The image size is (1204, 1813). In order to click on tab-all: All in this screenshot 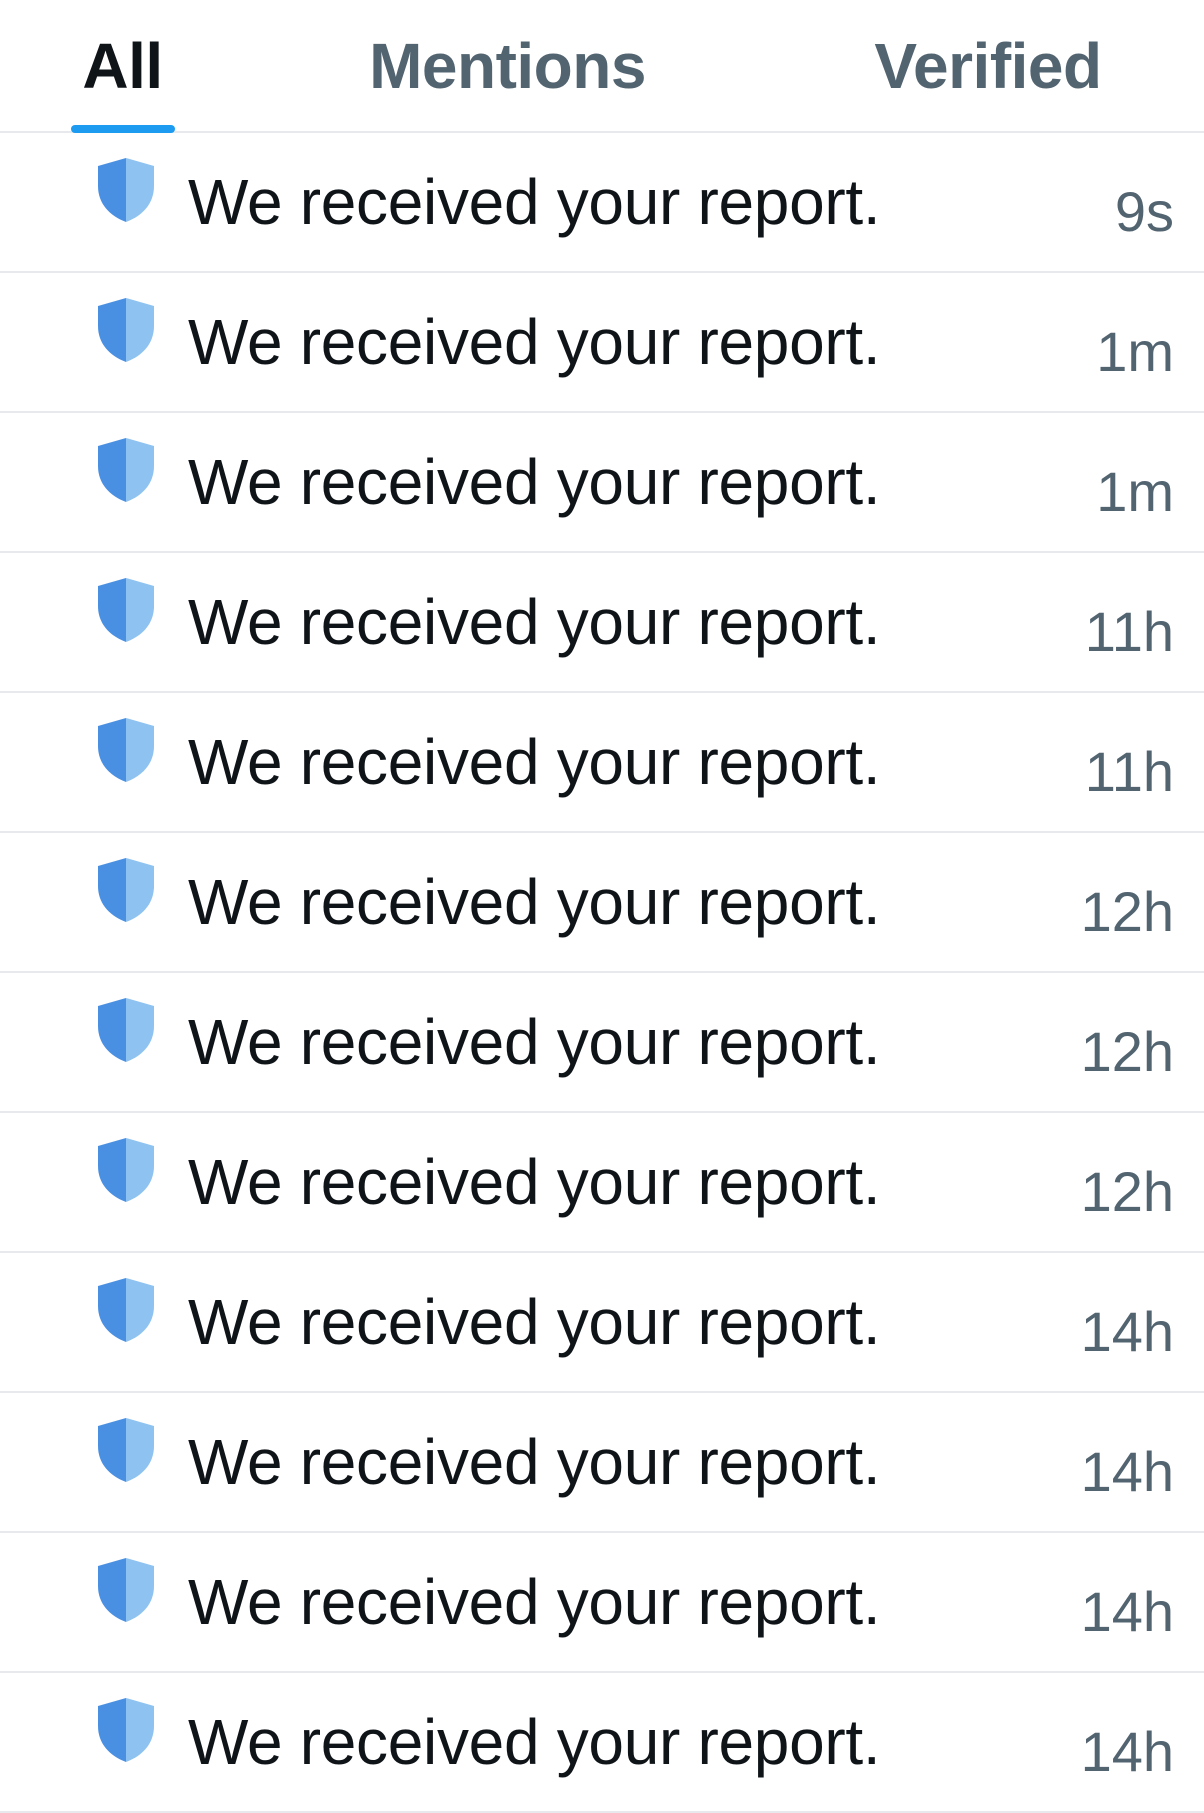, I will do `click(122, 66)`.